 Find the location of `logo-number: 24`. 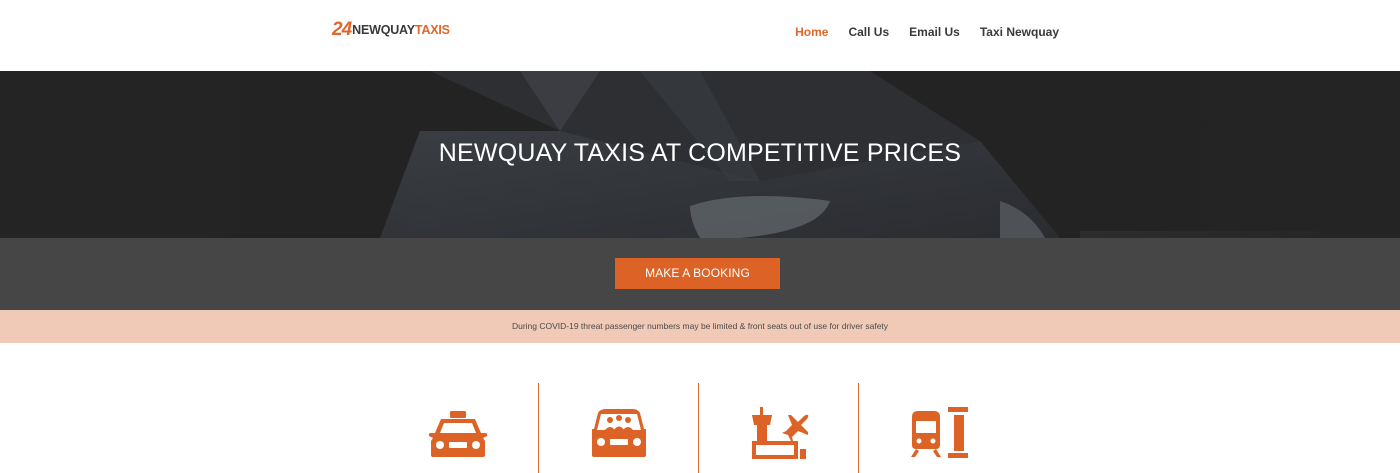

logo-number: 24 is located at coordinates (342, 29).